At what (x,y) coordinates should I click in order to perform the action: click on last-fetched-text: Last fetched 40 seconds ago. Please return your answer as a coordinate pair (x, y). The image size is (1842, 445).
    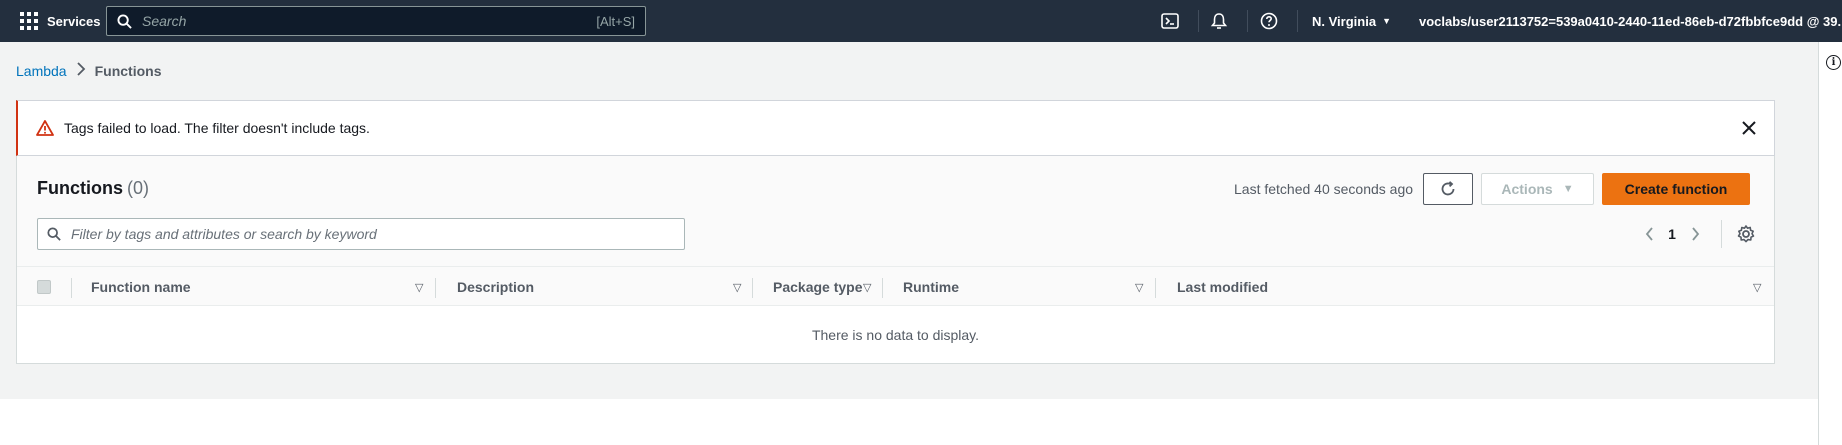
    Looking at the image, I should click on (1324, 189).